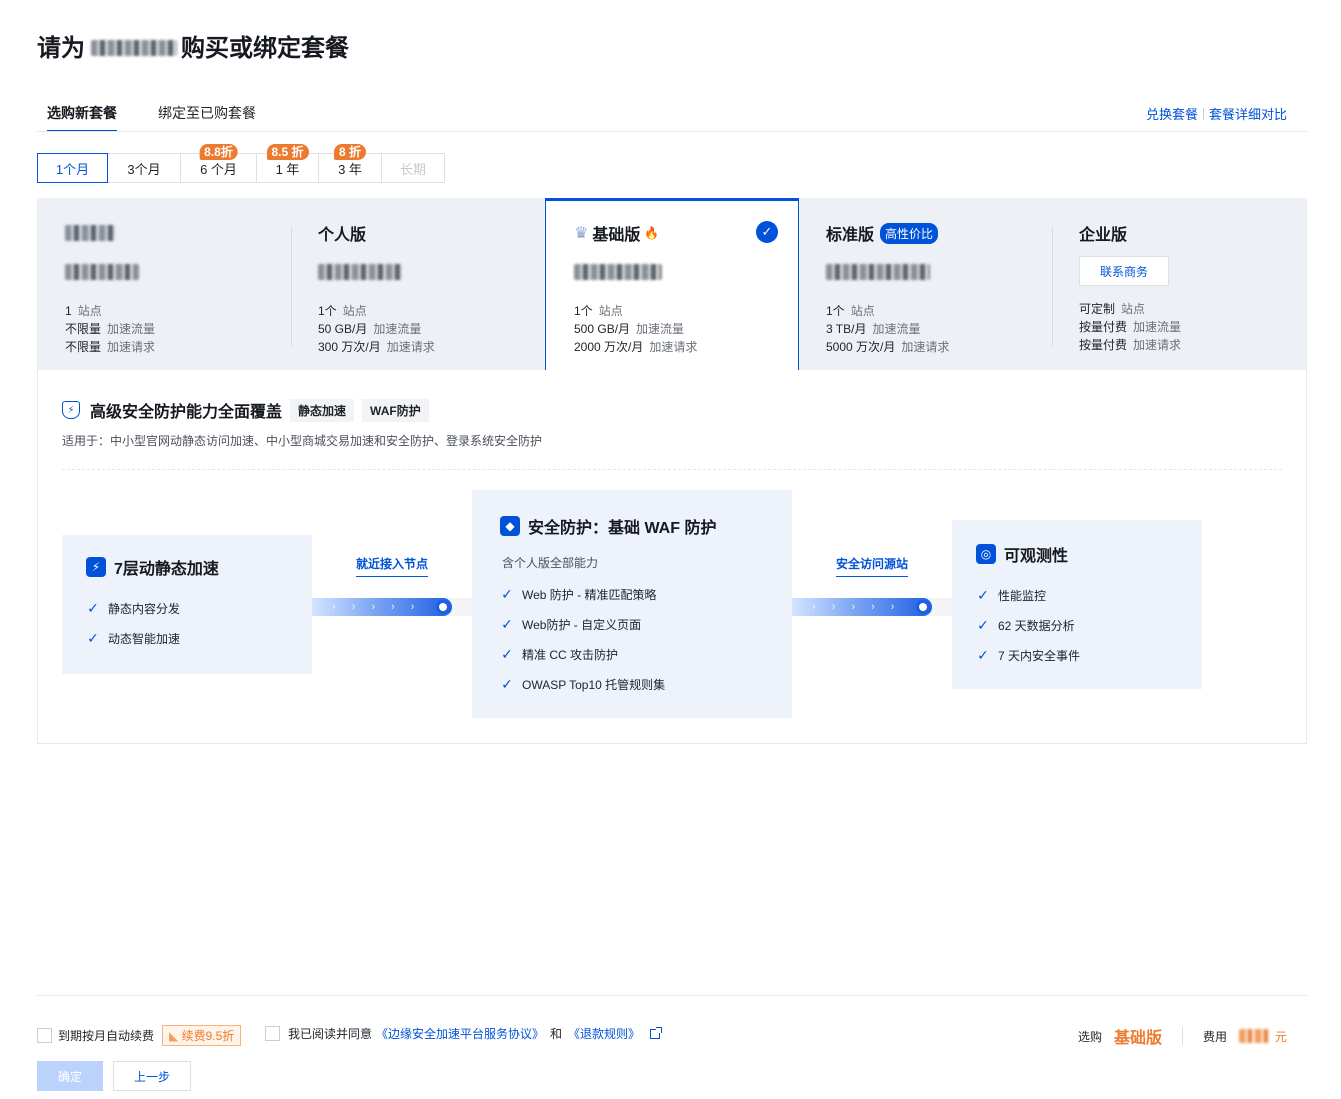  Describe the element at coordinates (1137, 1038) in the screenshot. I see `selected-plan: 基础版` at that location.